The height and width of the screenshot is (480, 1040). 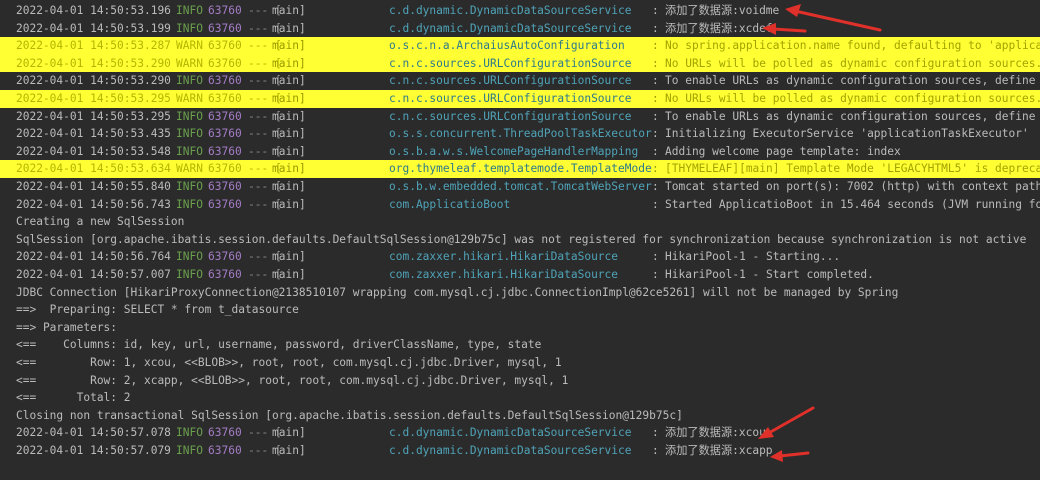 What do you see at coordinates (70, 327) in the screenshot?
I see `console-text: ==> Parameters:` at bounding box center [70, 327].